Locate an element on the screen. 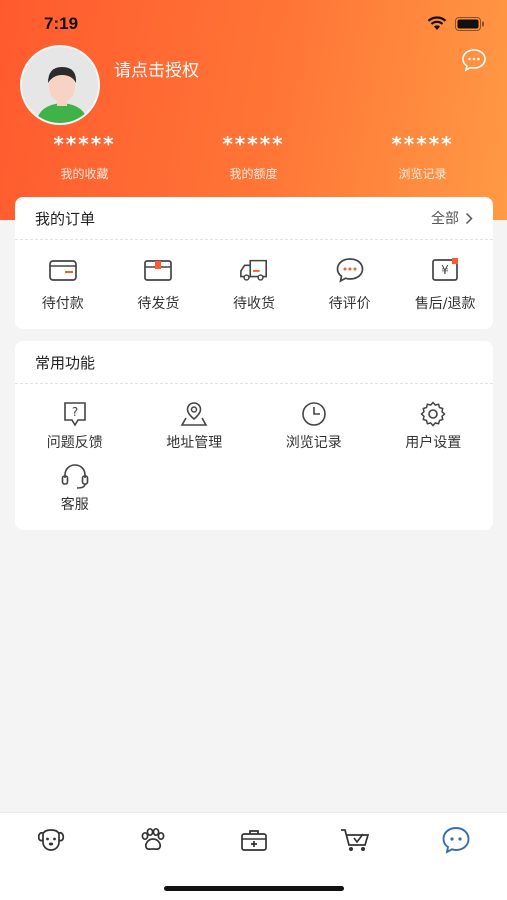  cart-icon is located at coordinates (355, 840).